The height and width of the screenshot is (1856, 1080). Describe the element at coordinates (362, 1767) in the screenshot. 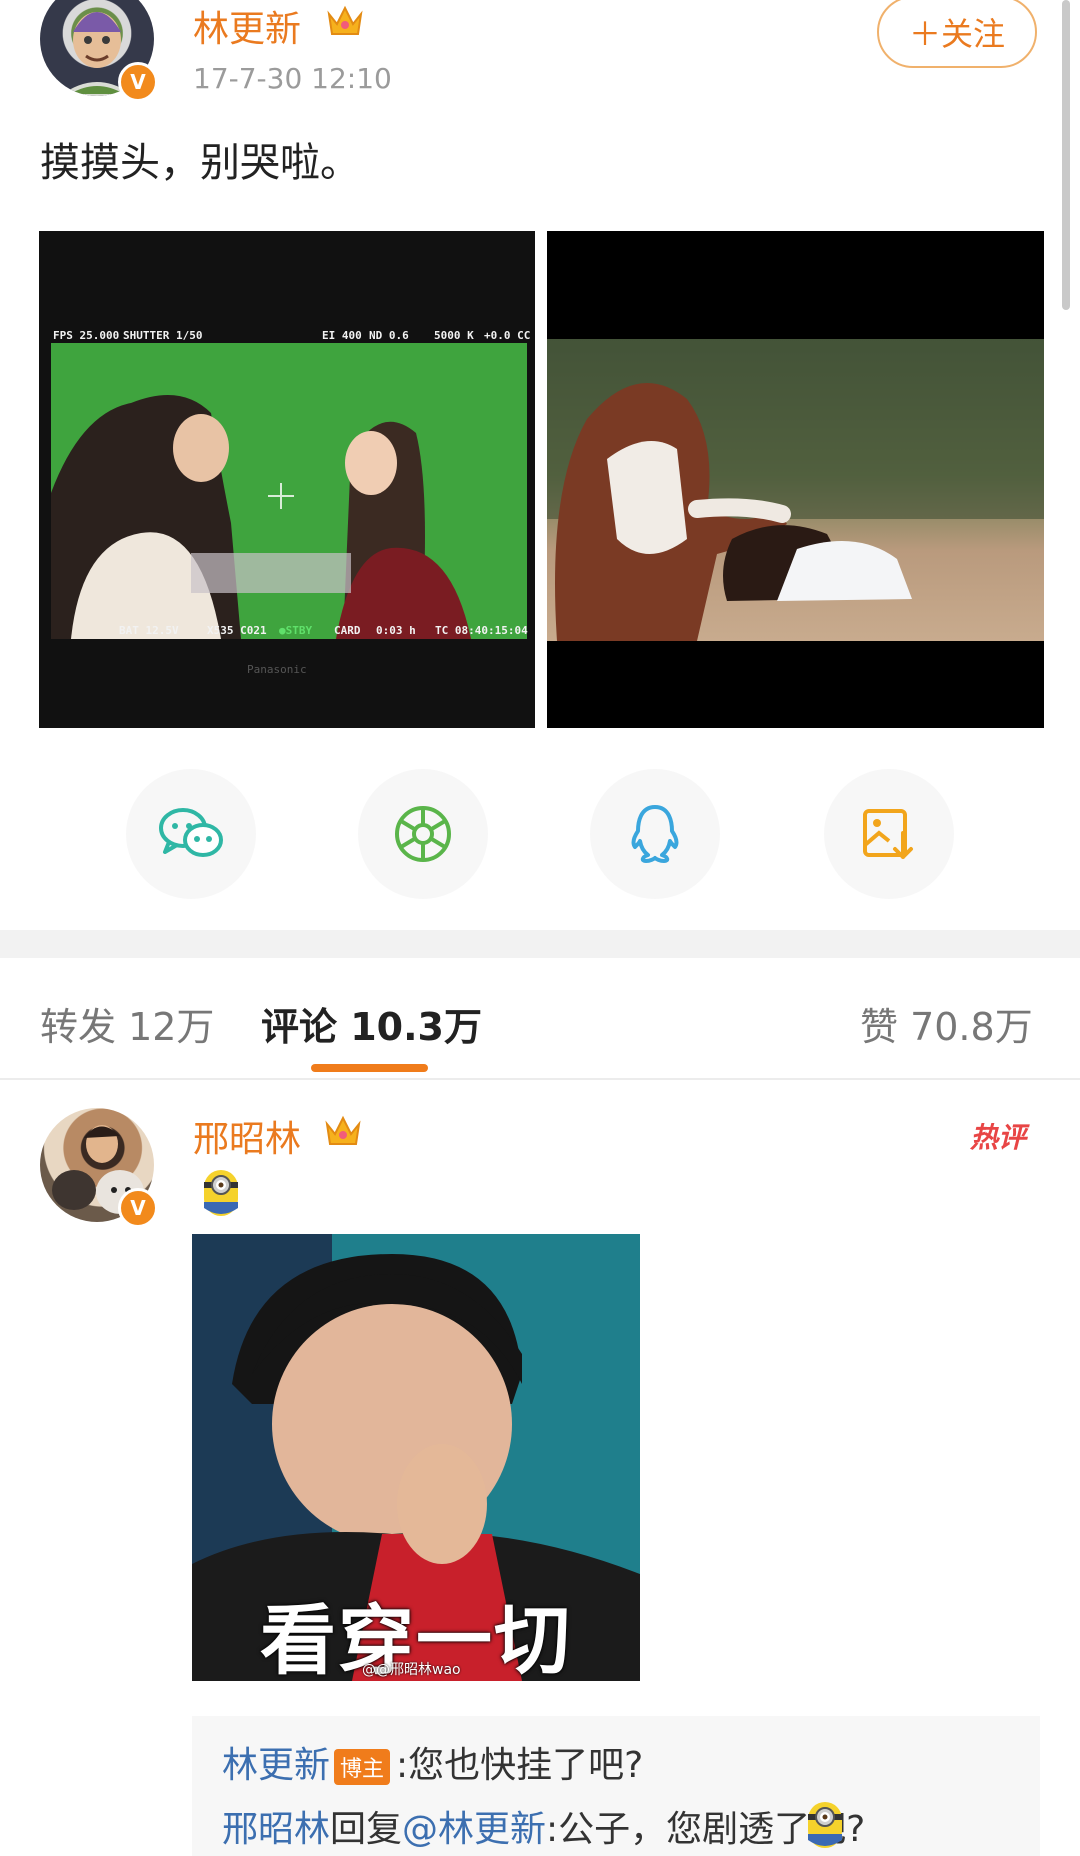

I see `blogger-badge: 博主` at that location.